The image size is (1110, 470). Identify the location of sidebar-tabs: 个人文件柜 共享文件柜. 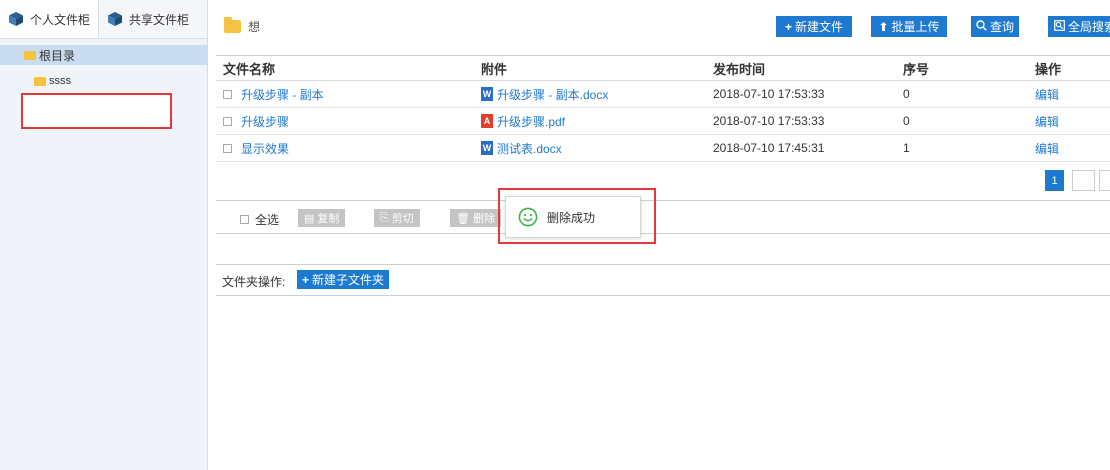
(103, 19).